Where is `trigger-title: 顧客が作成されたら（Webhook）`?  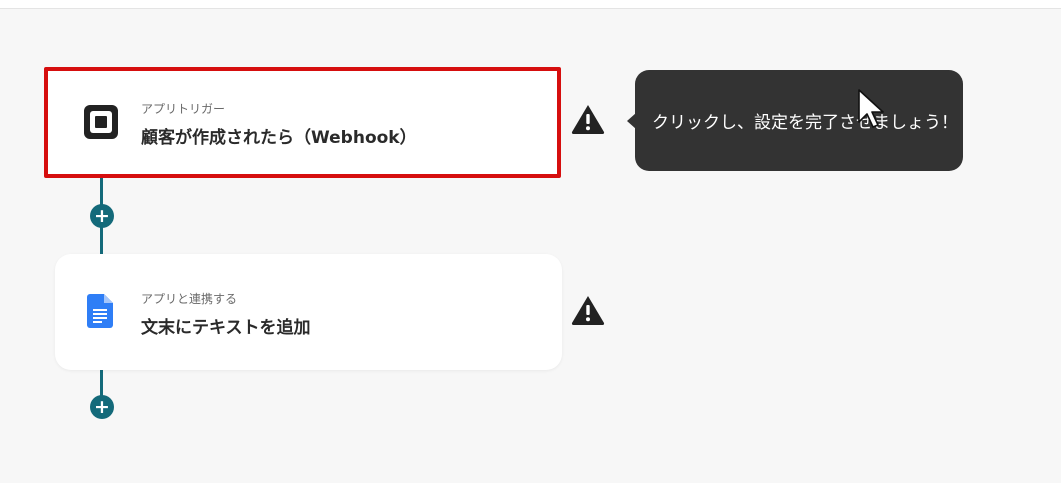
trigger-title: 顧客が作成されたら（Webhook） is located at coordinates (279, 138).